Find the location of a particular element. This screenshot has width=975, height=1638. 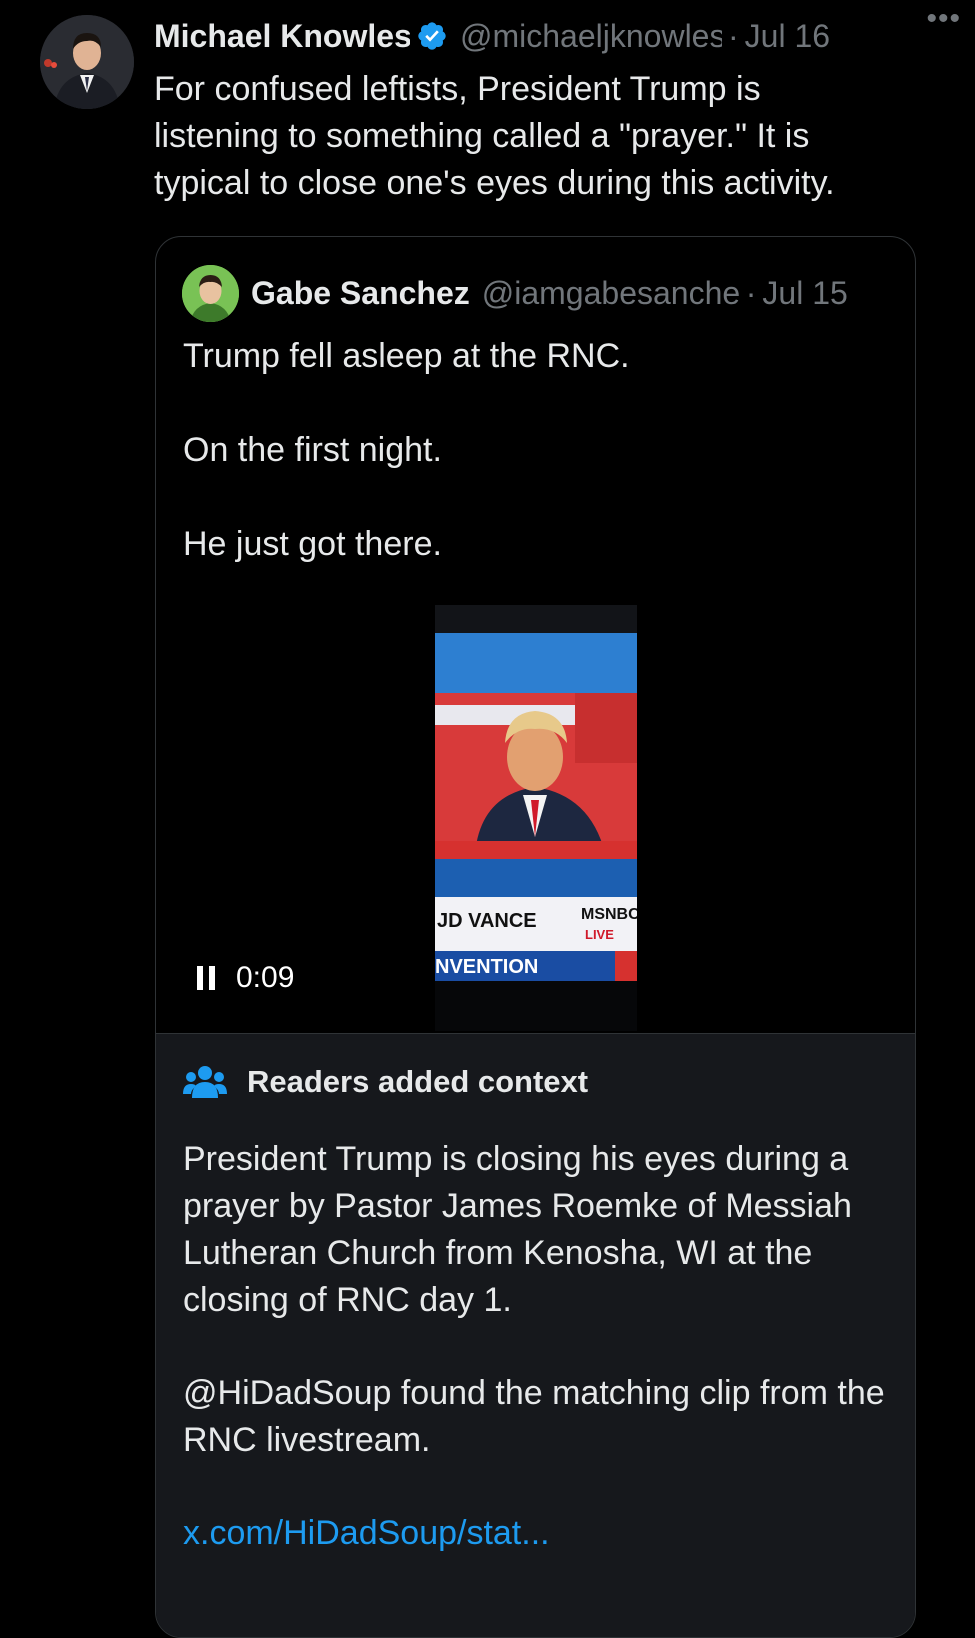

quote-author-avatar is located at coordinates (210, 293).